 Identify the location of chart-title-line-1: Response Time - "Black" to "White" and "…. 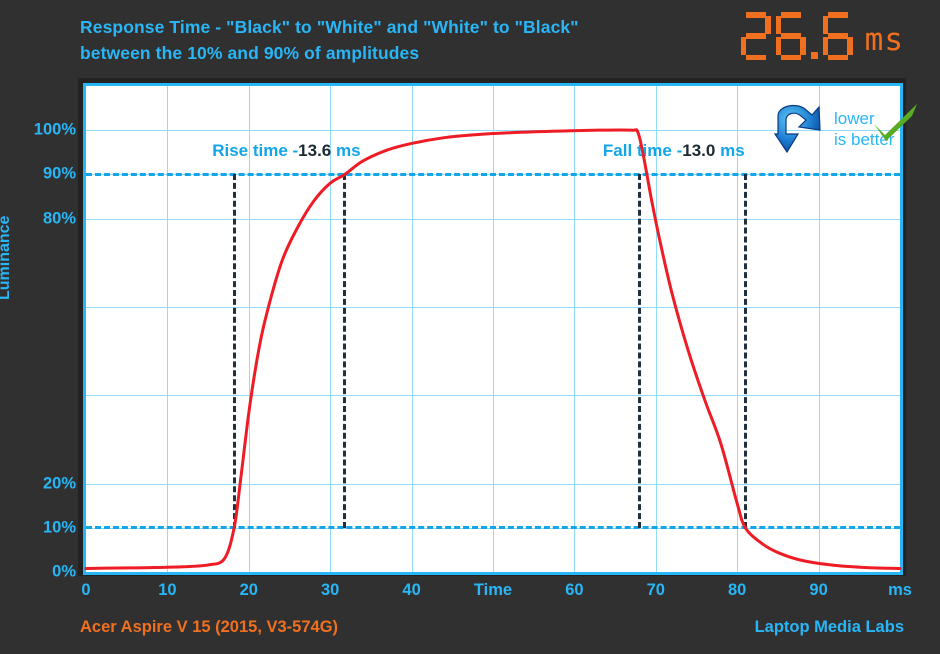
(329, 27).